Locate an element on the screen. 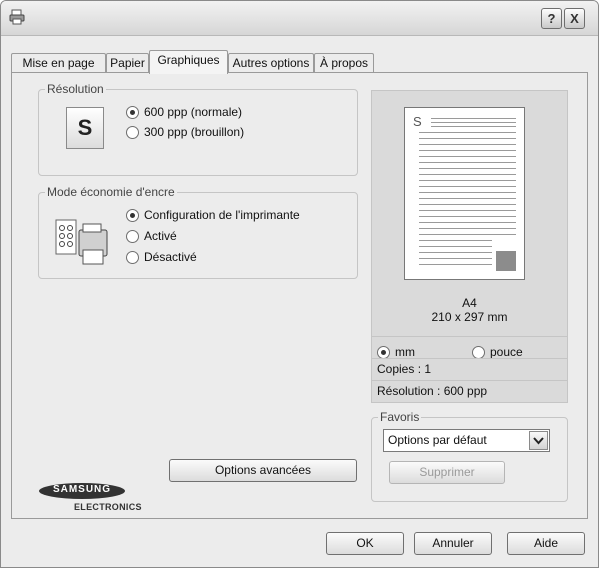 Image resolution: width=601 pixels, height=568 pixels. resolution-300-label: 300 ppp (brouillon) is located at coordinates (194, 132).